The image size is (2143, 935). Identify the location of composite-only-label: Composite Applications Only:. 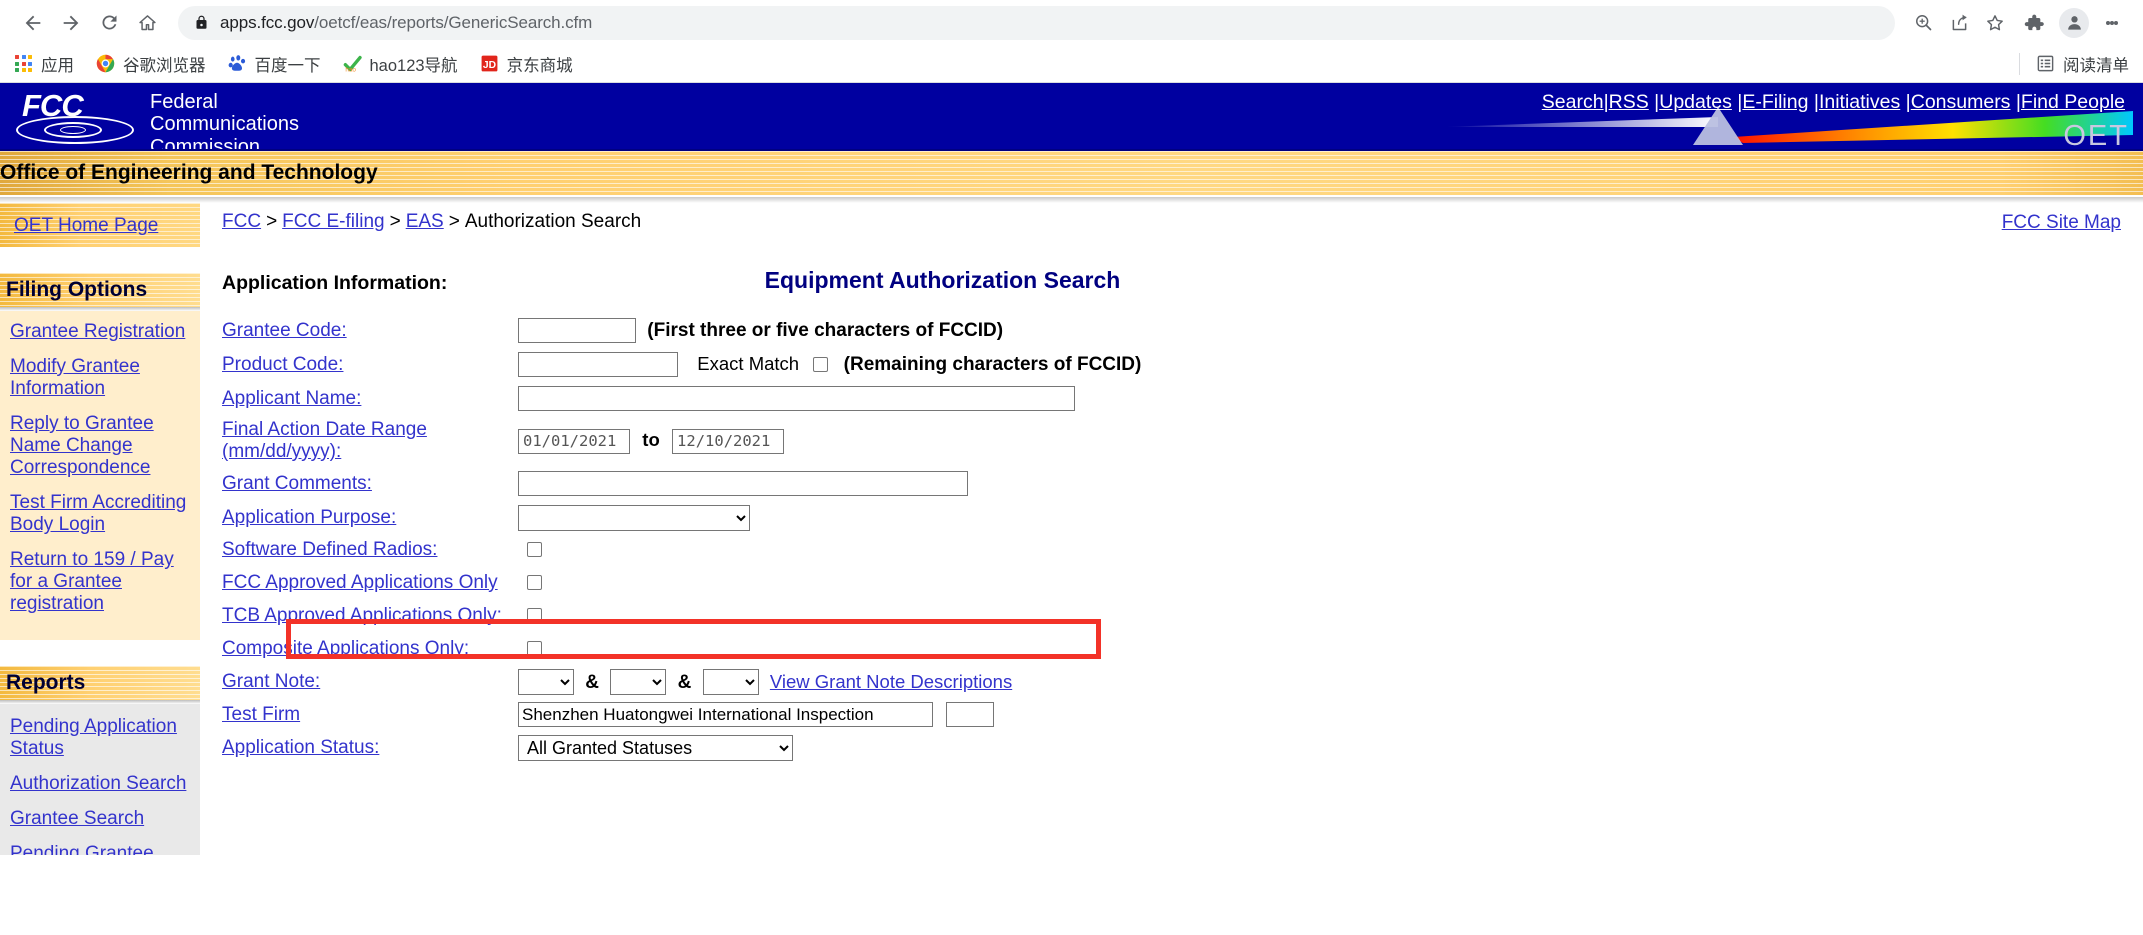
(345, 648).